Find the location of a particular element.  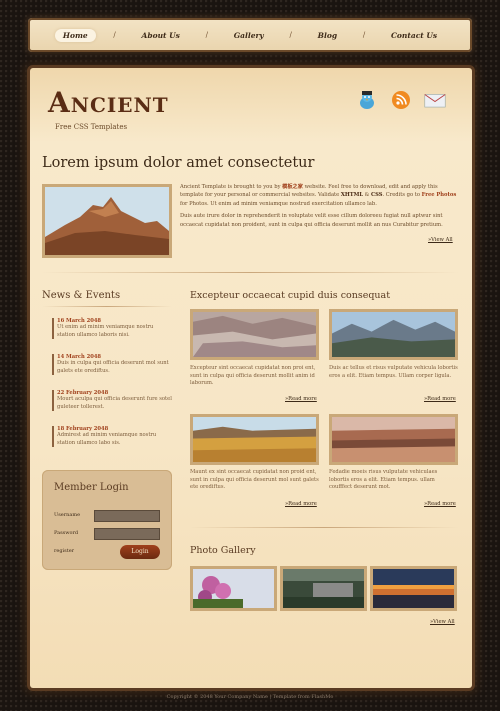

username-label: Username is located at coordinates (67, 515).